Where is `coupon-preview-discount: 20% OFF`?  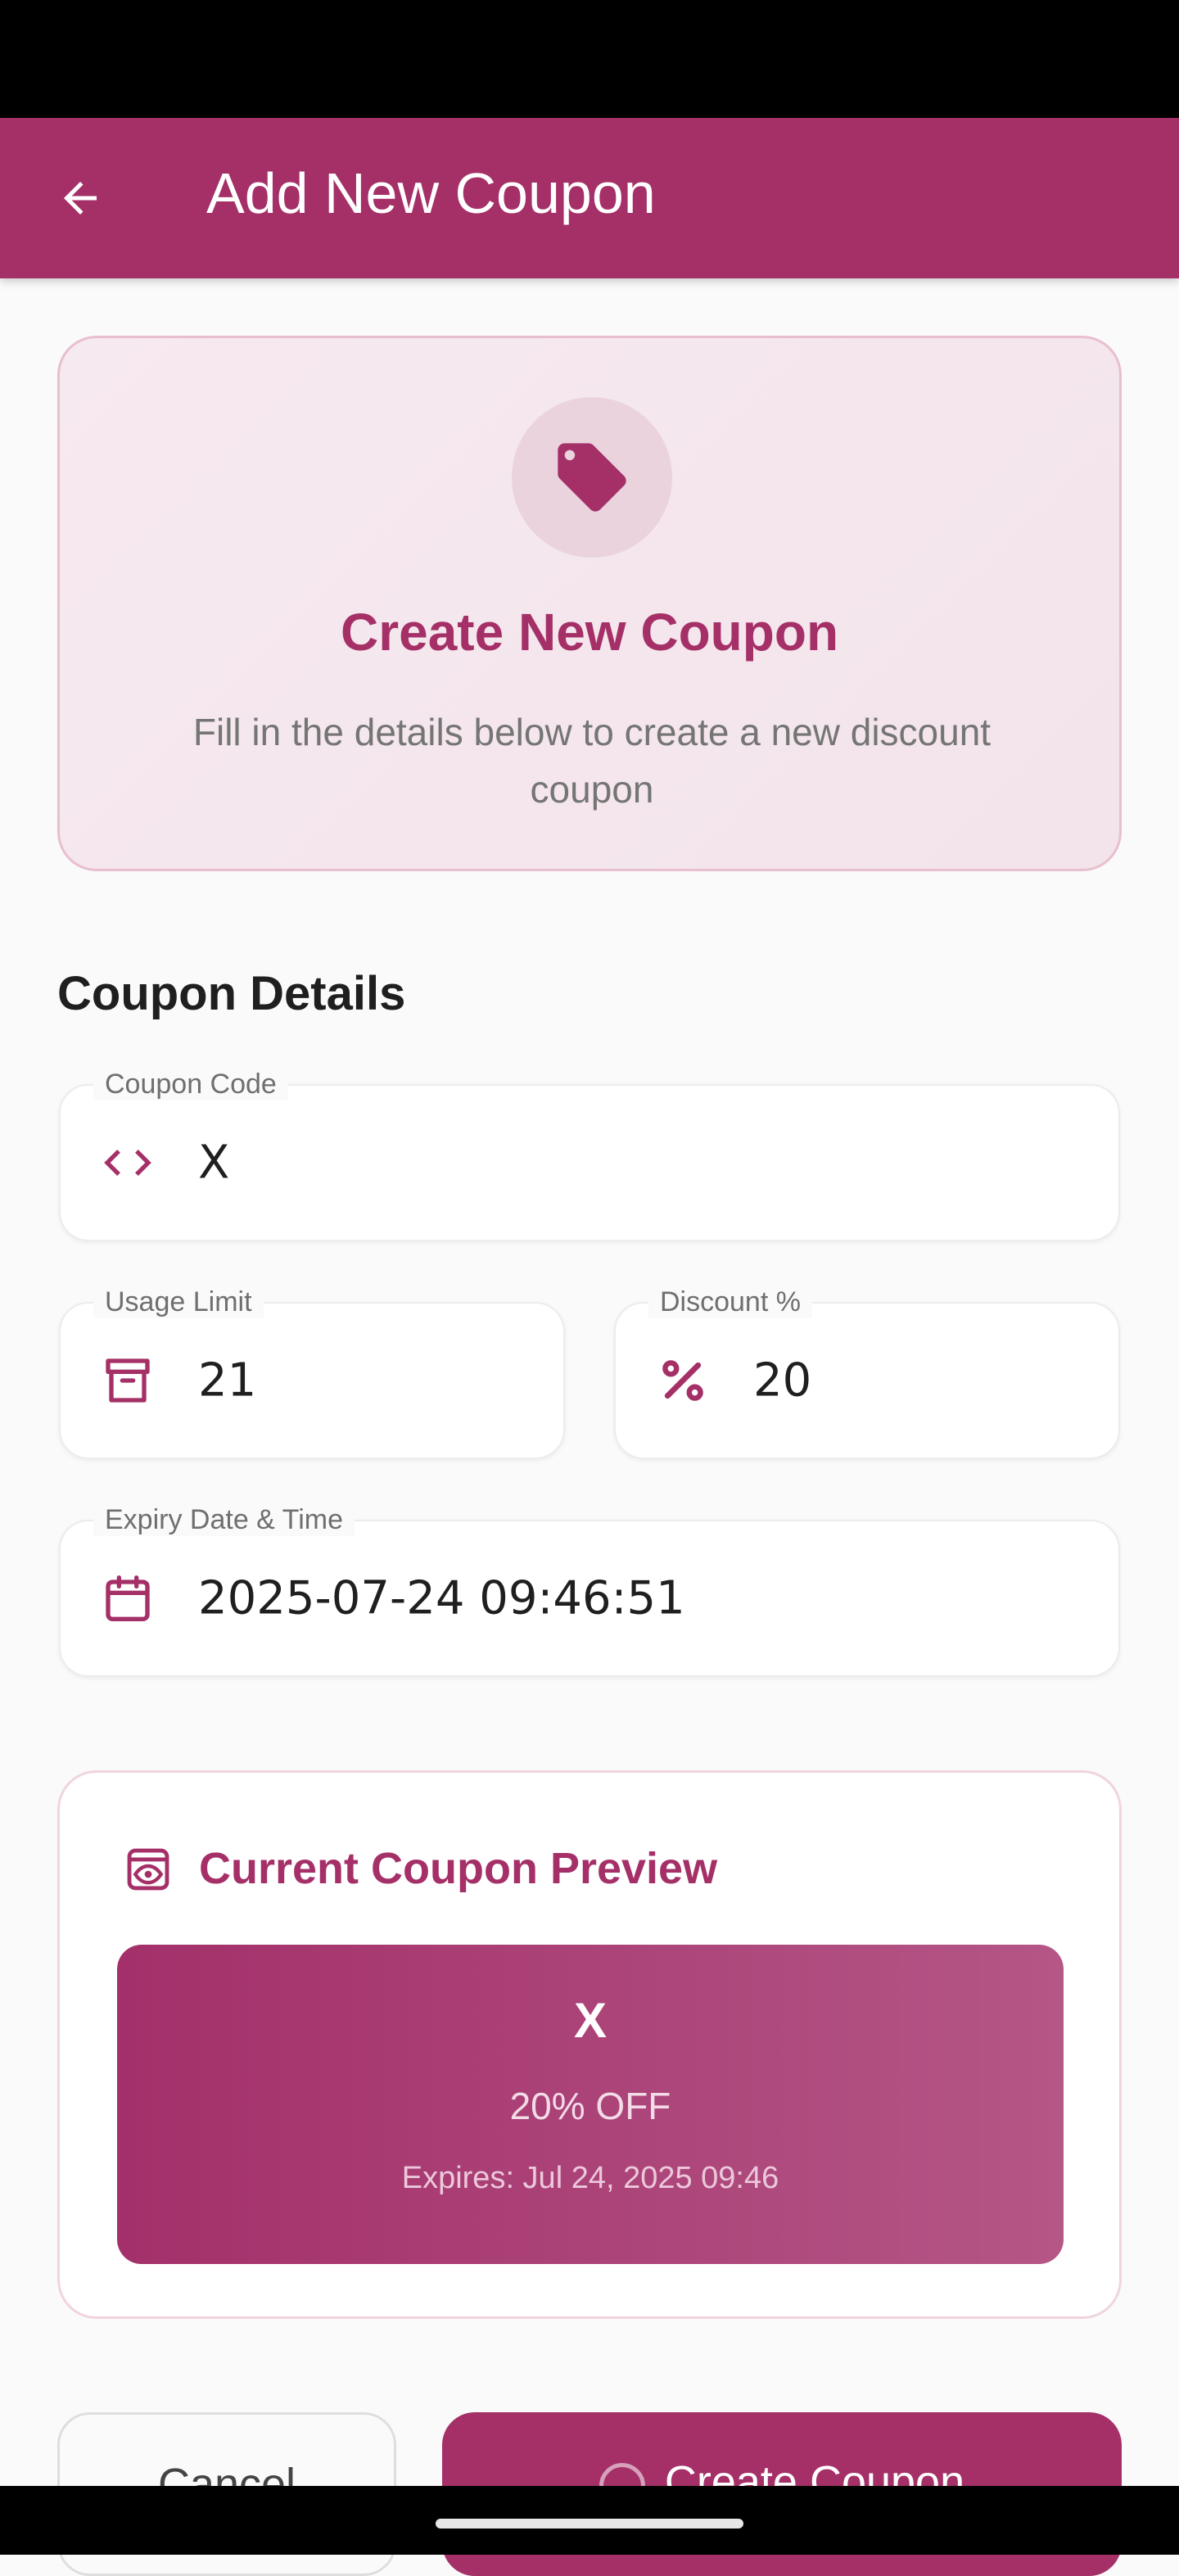
coupon-preview-discount: 20% OFF is located at coordinates (590, 2106).